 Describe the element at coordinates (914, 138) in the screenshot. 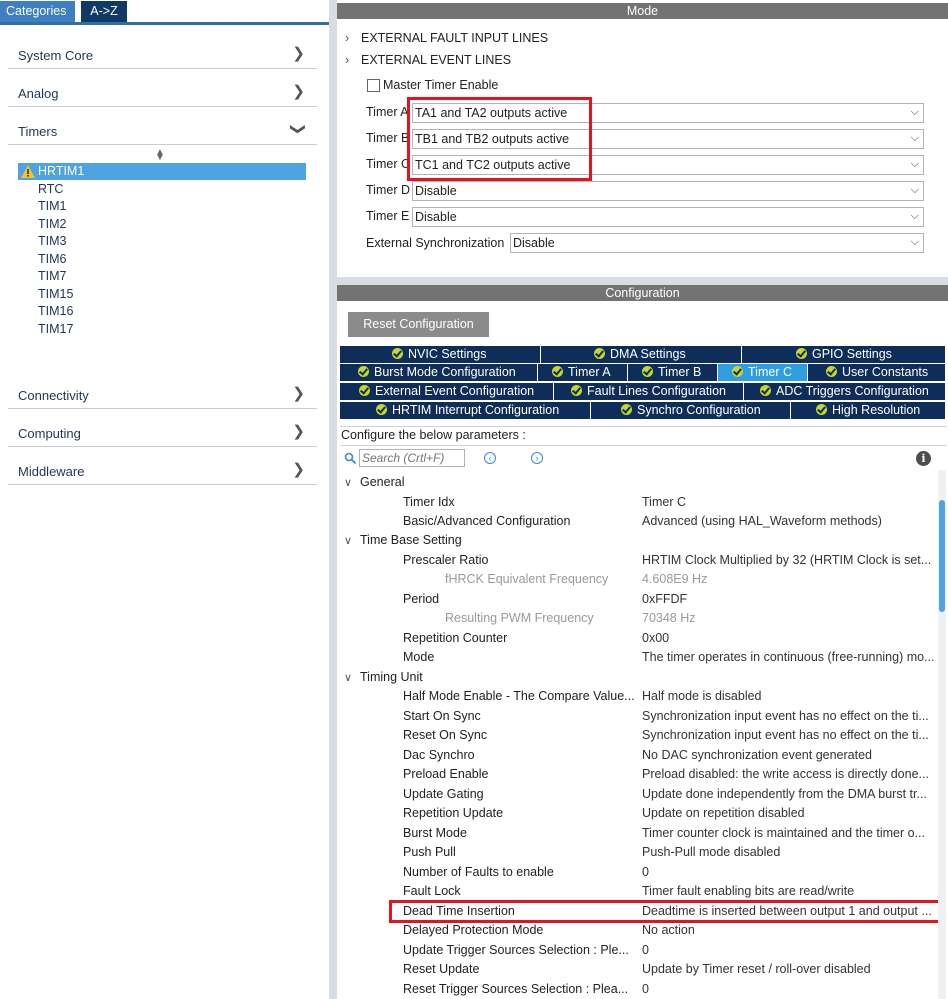

I see `chevron-down-icon: ⌵` at that location.